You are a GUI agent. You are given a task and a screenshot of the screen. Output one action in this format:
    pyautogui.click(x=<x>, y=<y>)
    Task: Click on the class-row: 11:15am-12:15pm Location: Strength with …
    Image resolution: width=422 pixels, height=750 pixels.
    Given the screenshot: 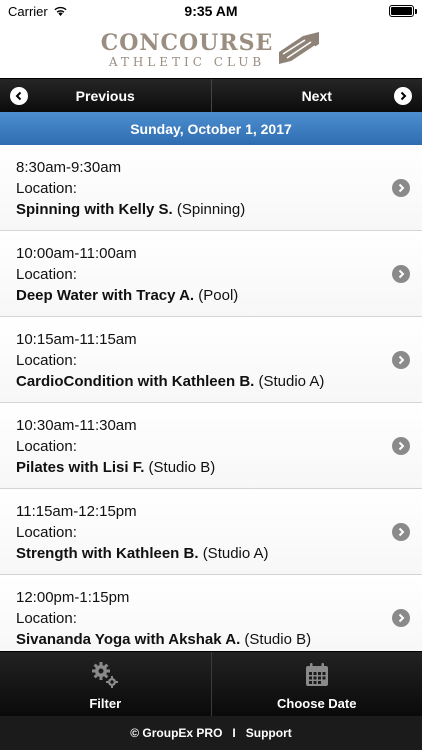 What is the action you would take?
    pyautogui.click(x=211, y=532)
    